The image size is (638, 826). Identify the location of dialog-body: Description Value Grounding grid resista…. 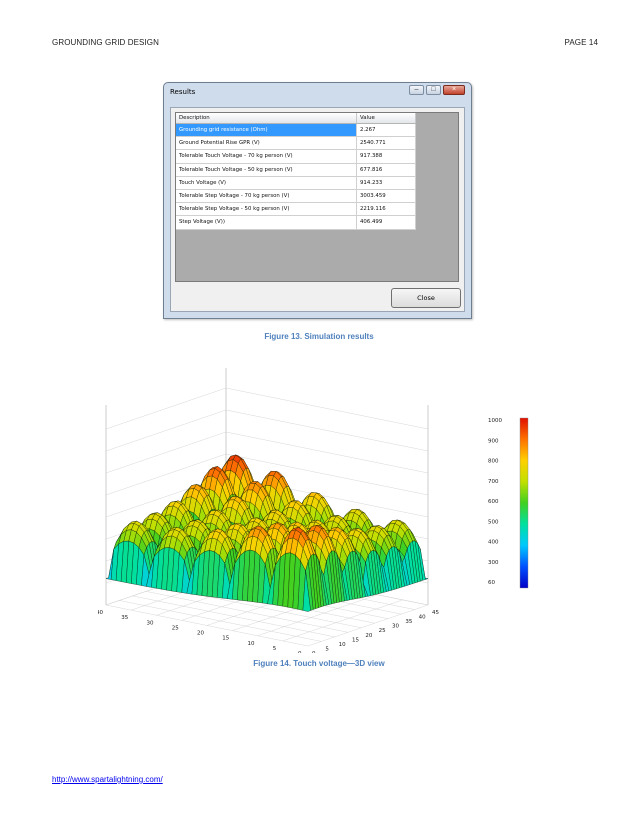
(317, 209).